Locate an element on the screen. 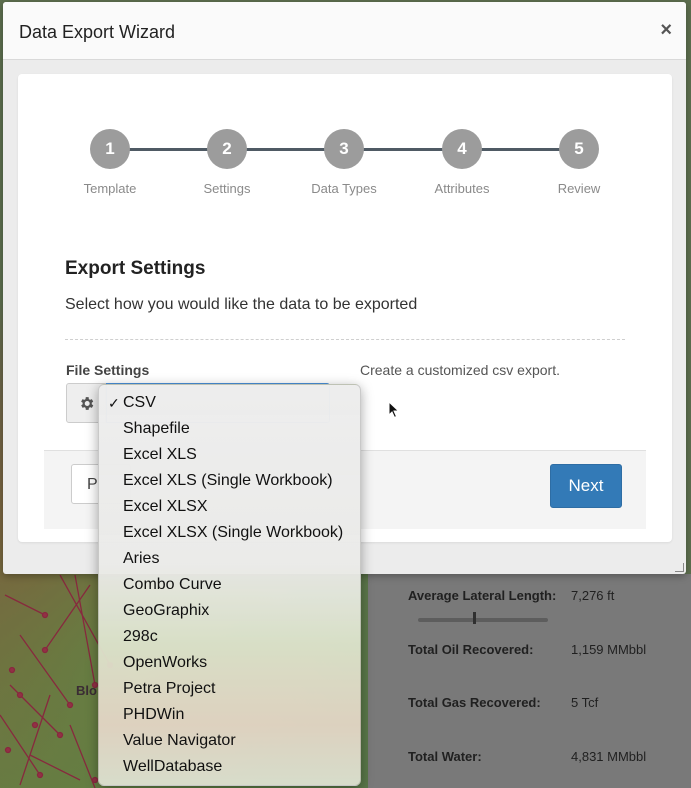 The width and height of the screenshot is (691, 788). step-label: Review is located at coordinates (579, 188).